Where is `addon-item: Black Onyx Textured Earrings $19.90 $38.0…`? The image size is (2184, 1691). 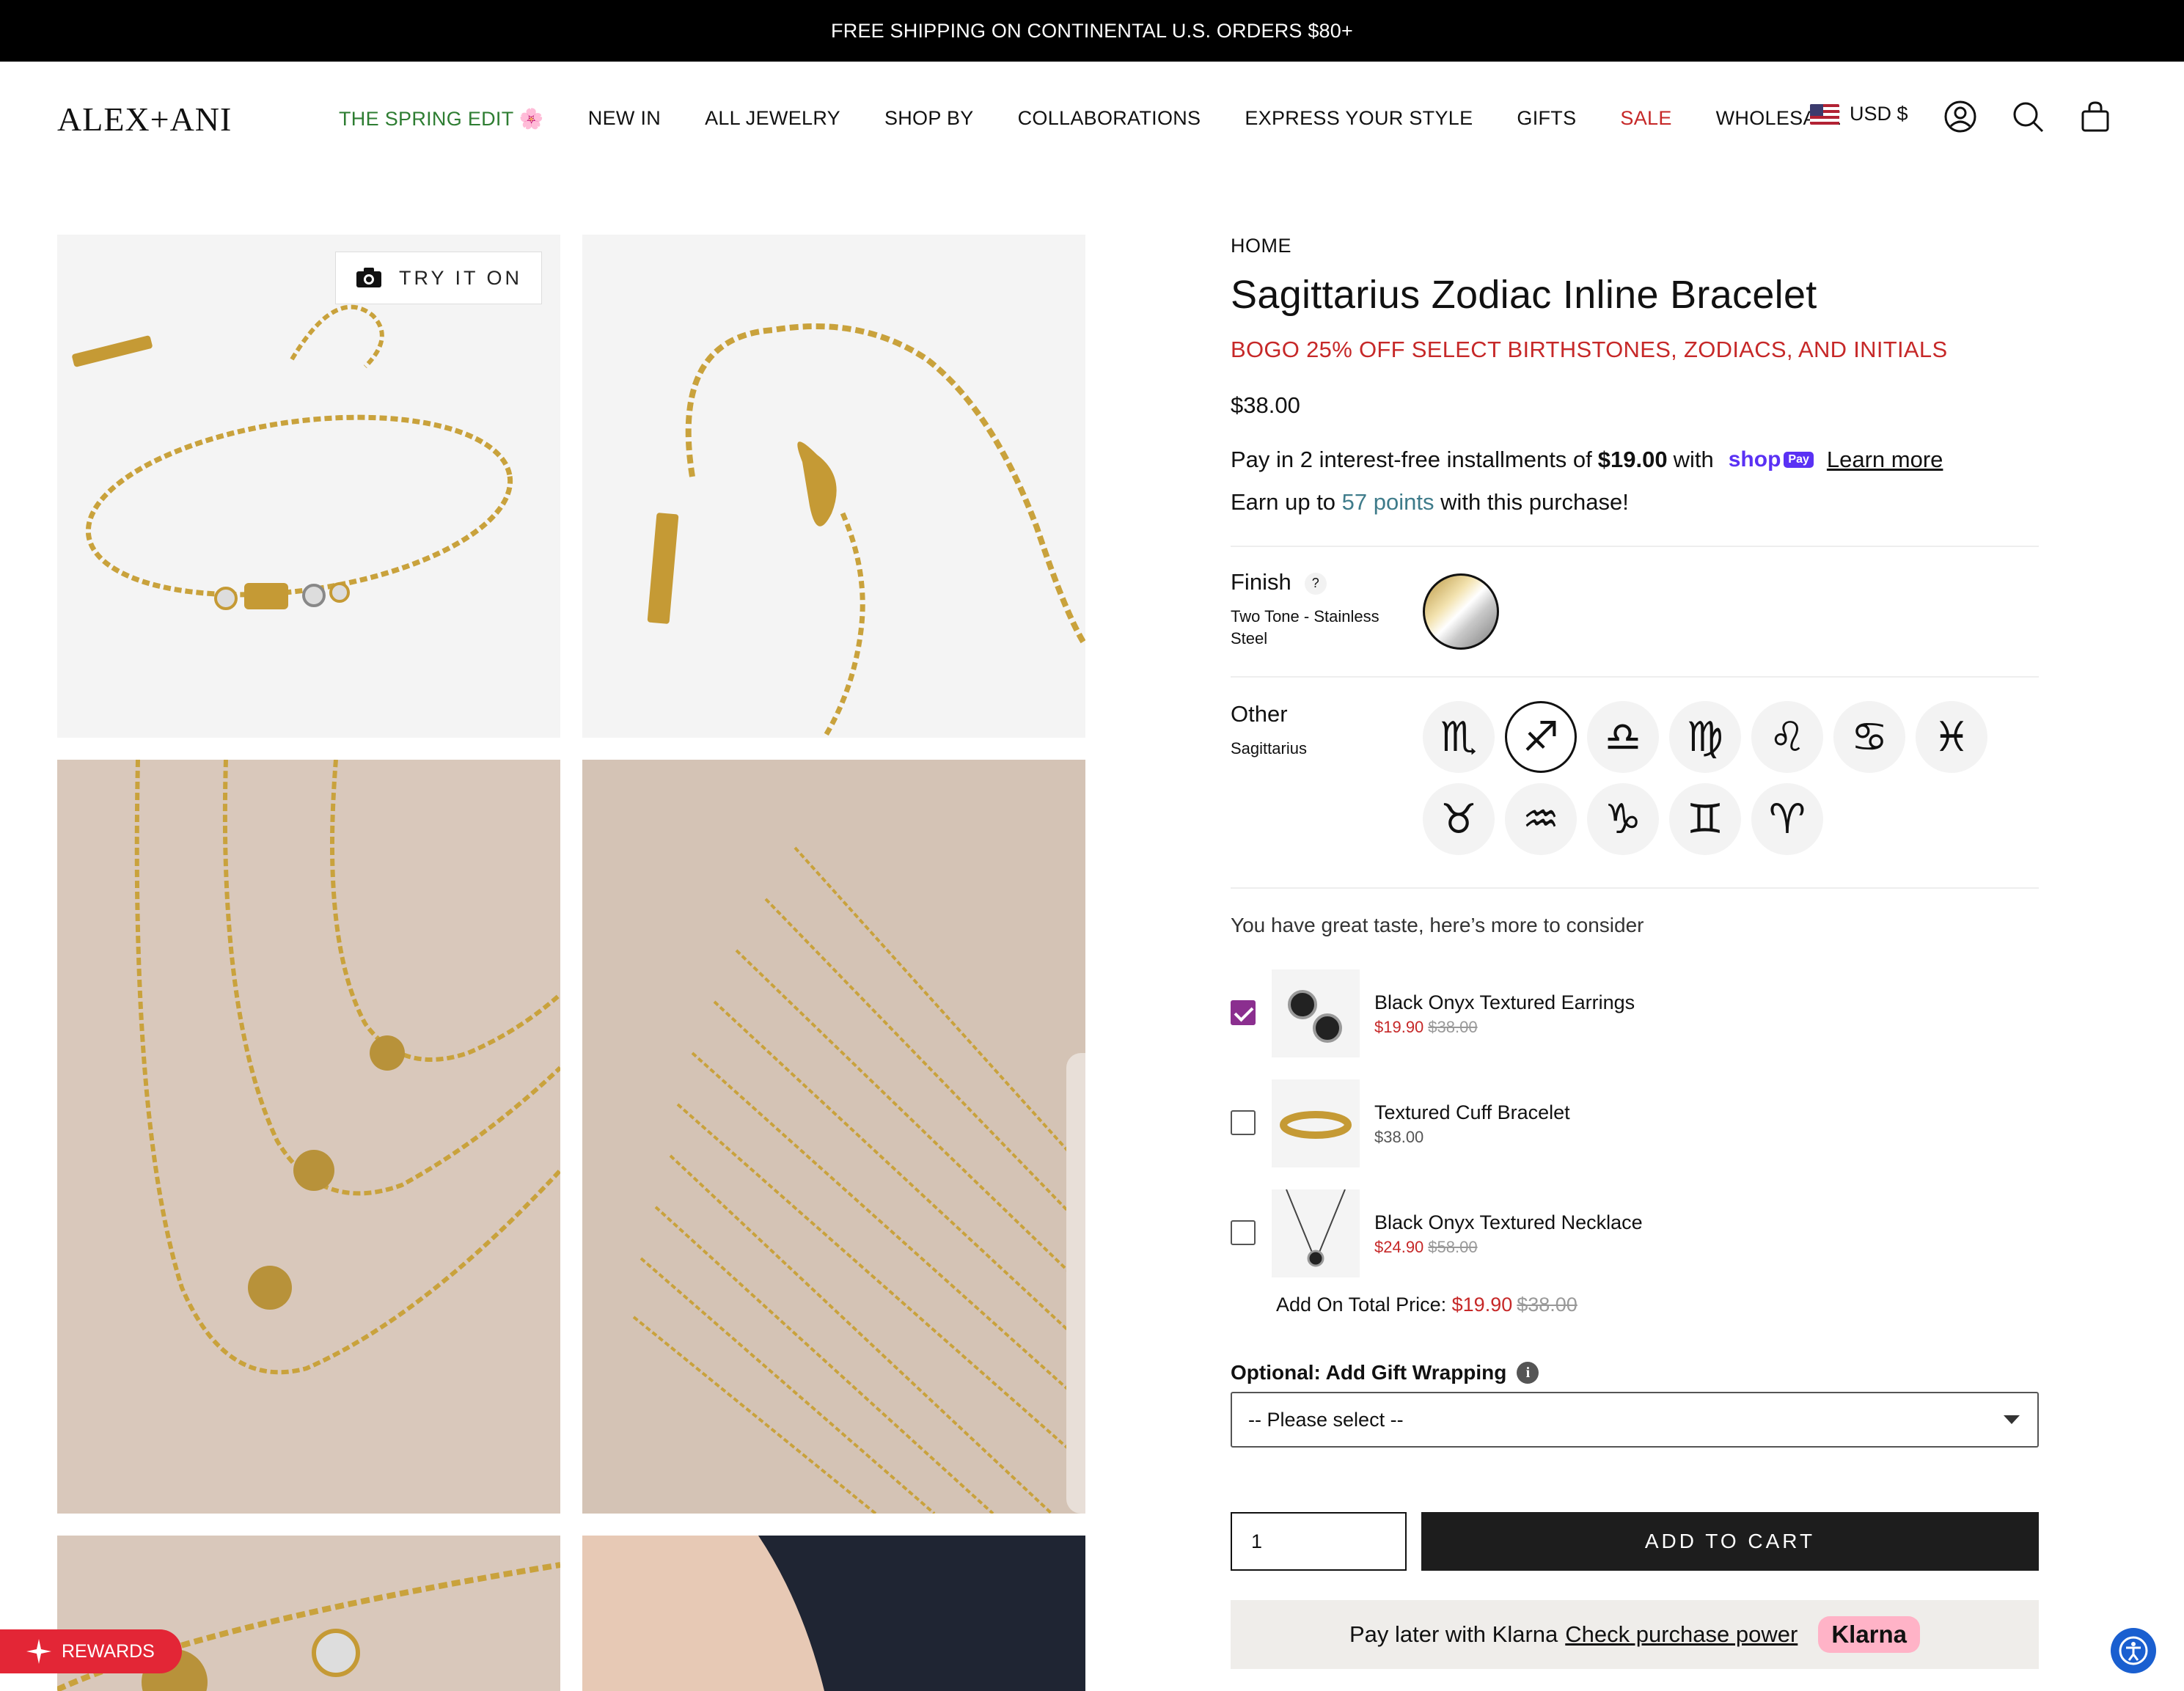
addon-item: Black Onyx Textured Earrings $19.90 $38.0… is located at coordinates (1635, 1013).